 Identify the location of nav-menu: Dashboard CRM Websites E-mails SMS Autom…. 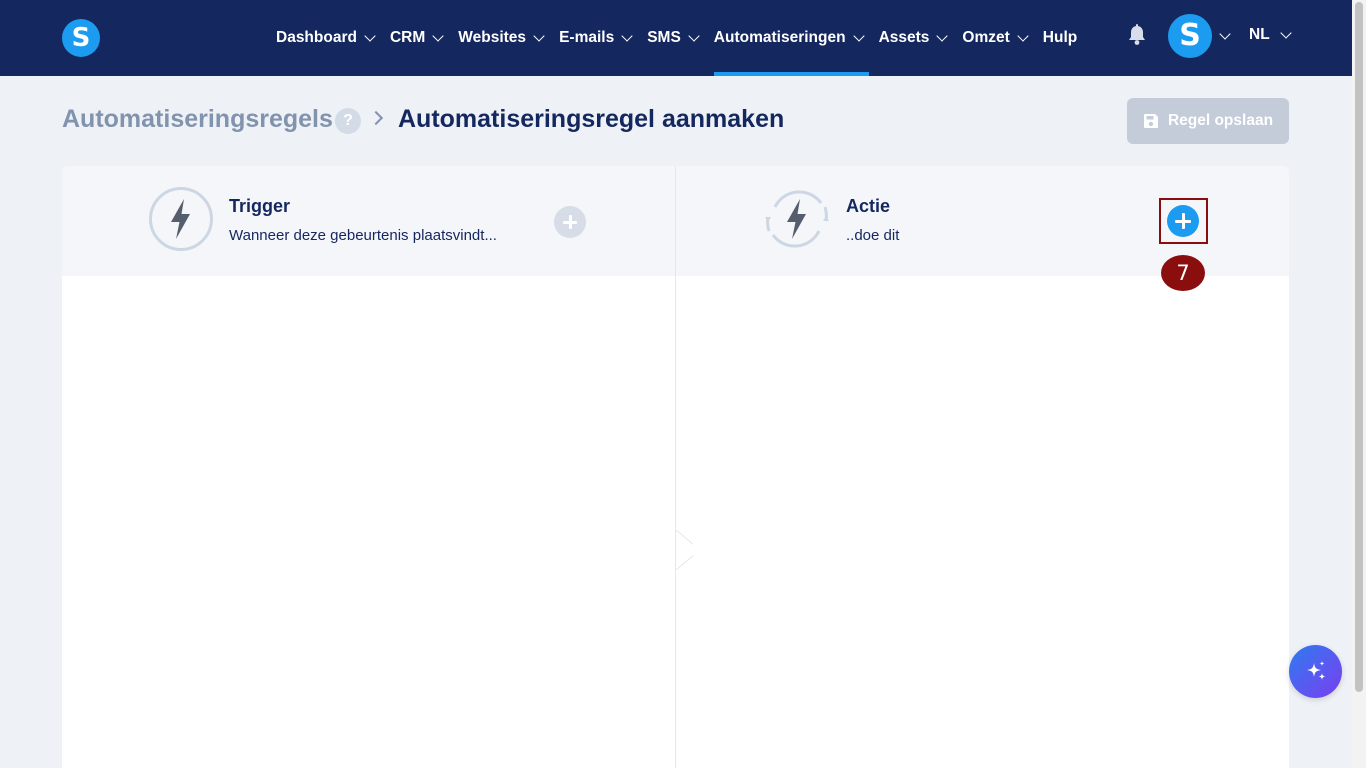
(684, 38).